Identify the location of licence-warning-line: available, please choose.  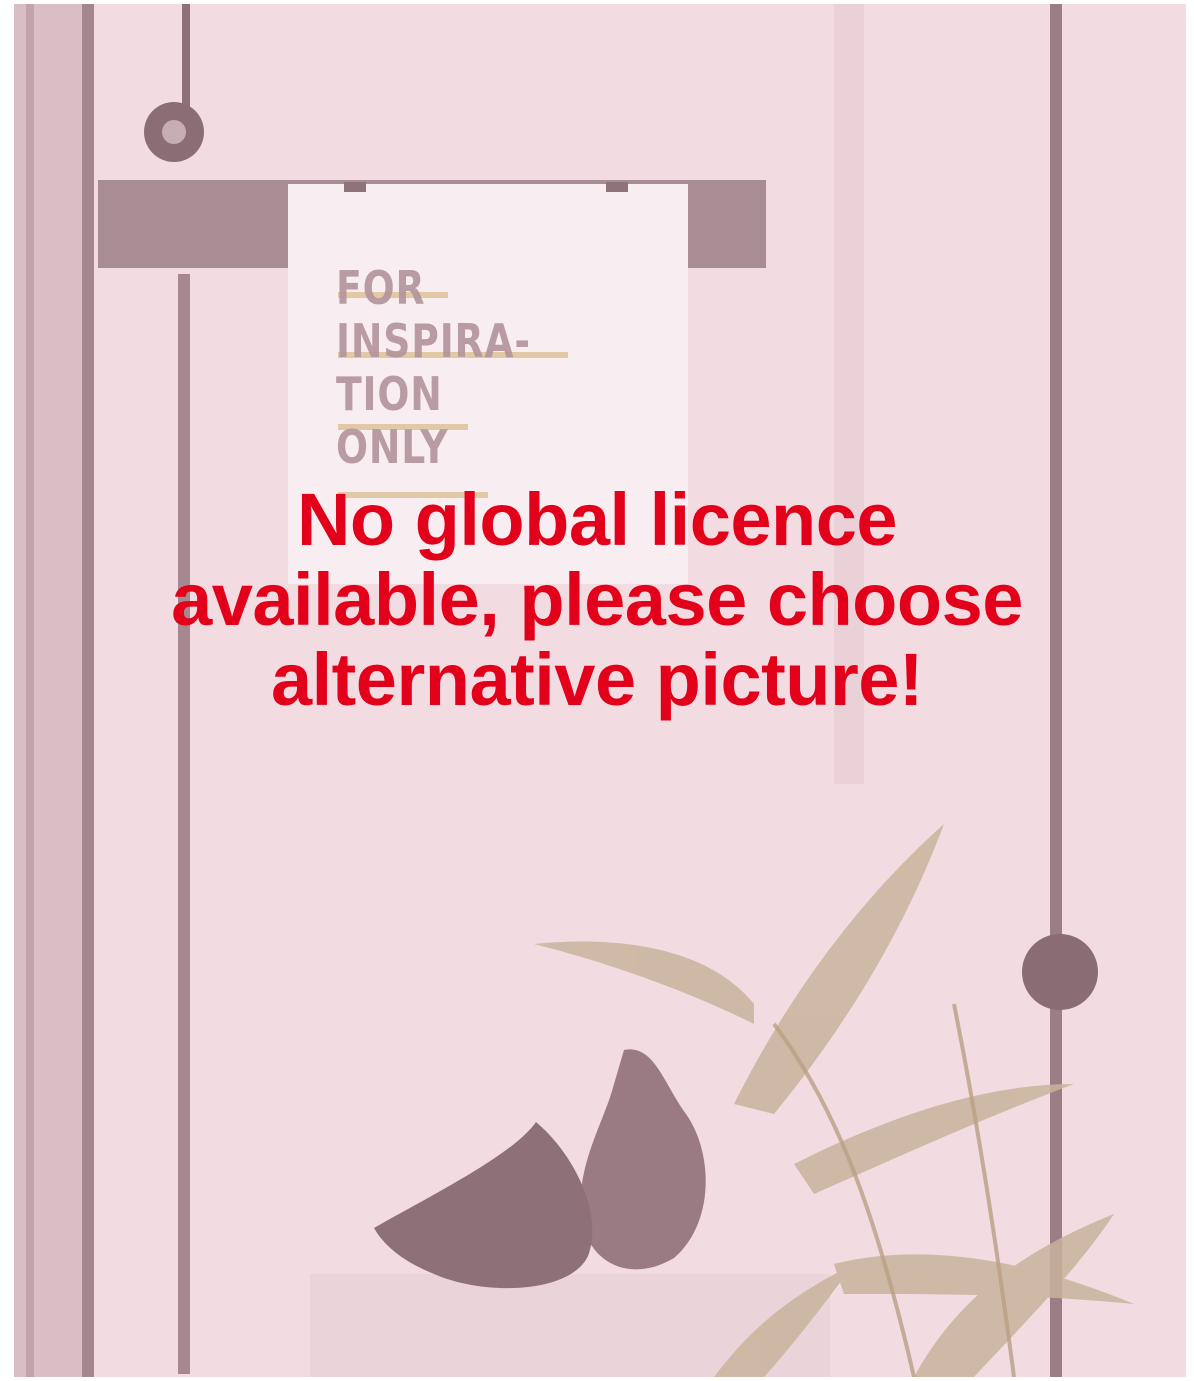
(597, 599).